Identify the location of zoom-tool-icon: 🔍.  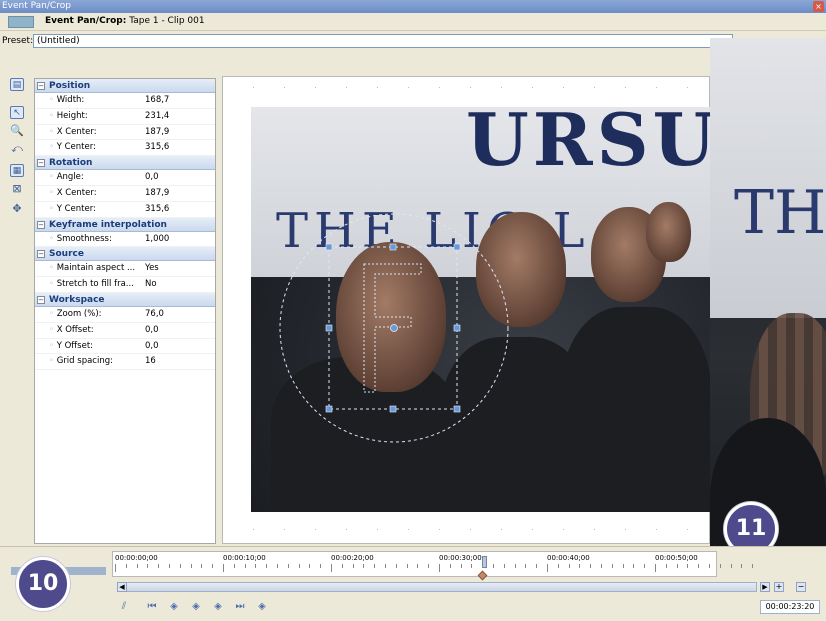
(17, 130).